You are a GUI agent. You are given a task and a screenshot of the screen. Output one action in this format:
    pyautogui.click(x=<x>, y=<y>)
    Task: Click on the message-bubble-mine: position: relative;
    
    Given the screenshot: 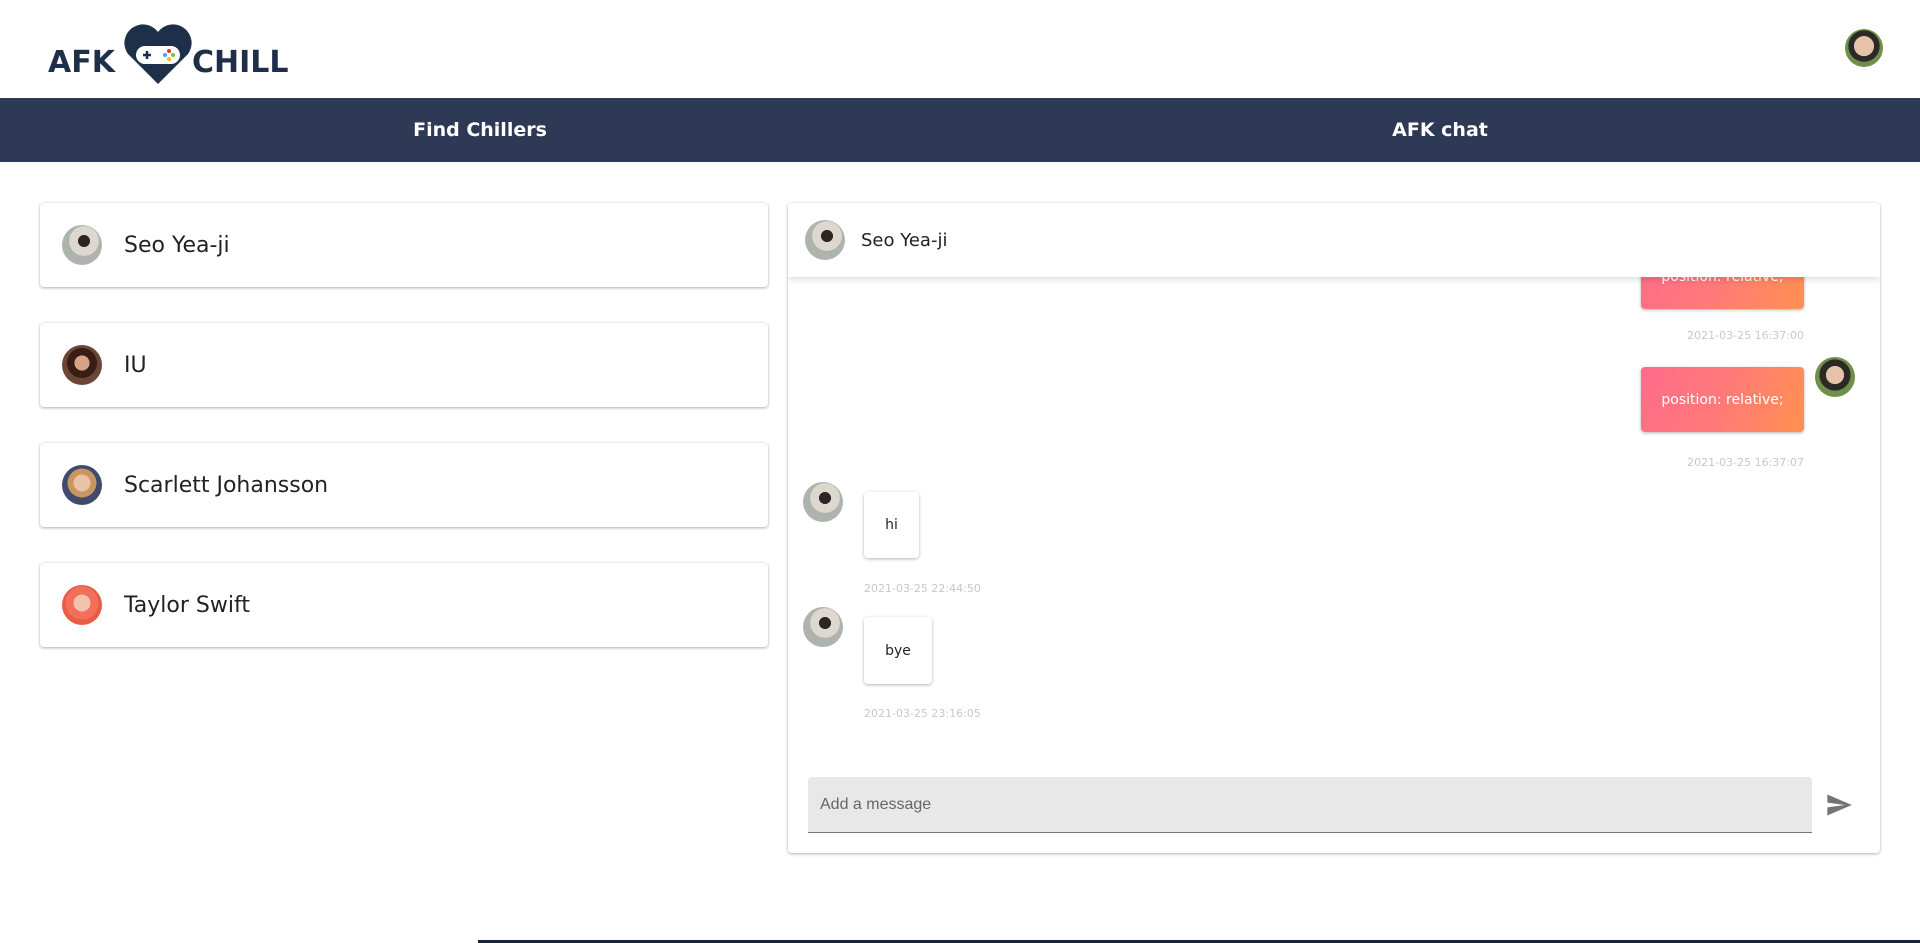 What is the action you would take?
    pyautogui.click(x=1722, y=399)
    